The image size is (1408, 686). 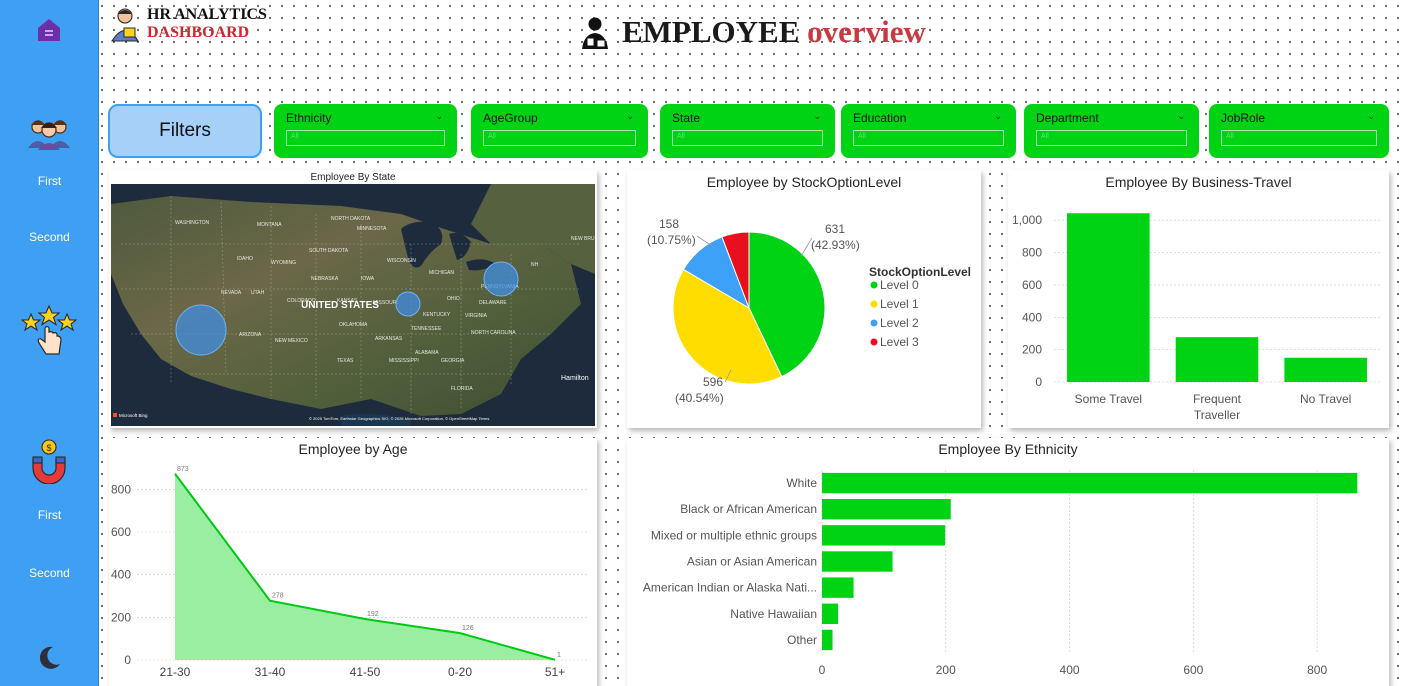 I want to click on nav-second-label-1: Second, so click(x=49, y=237).